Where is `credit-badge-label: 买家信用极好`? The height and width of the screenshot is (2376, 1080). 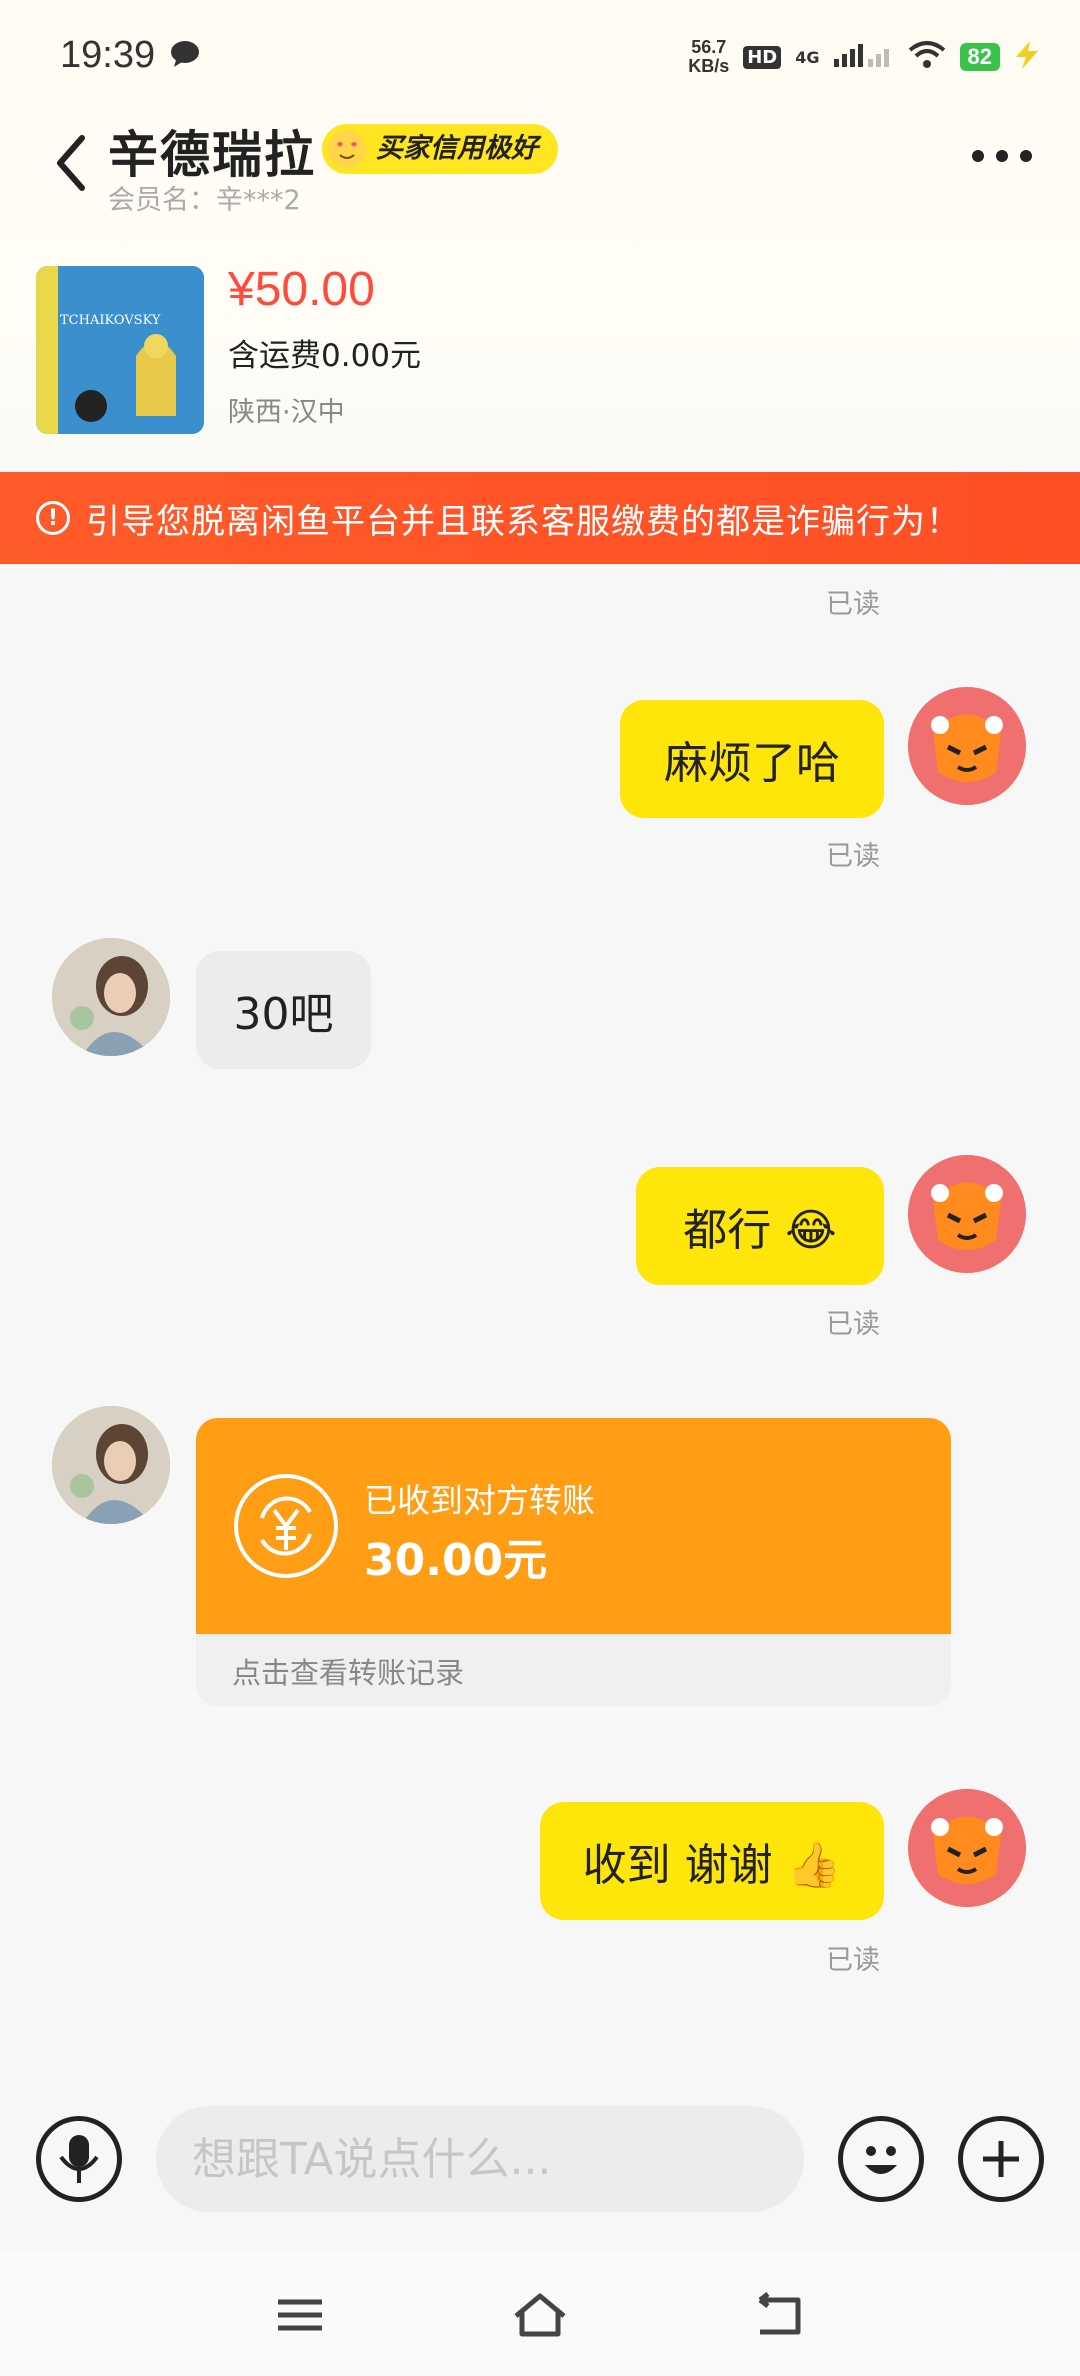
credit-badge-label: 买家信用极好 is located at coordinates (457, 148).